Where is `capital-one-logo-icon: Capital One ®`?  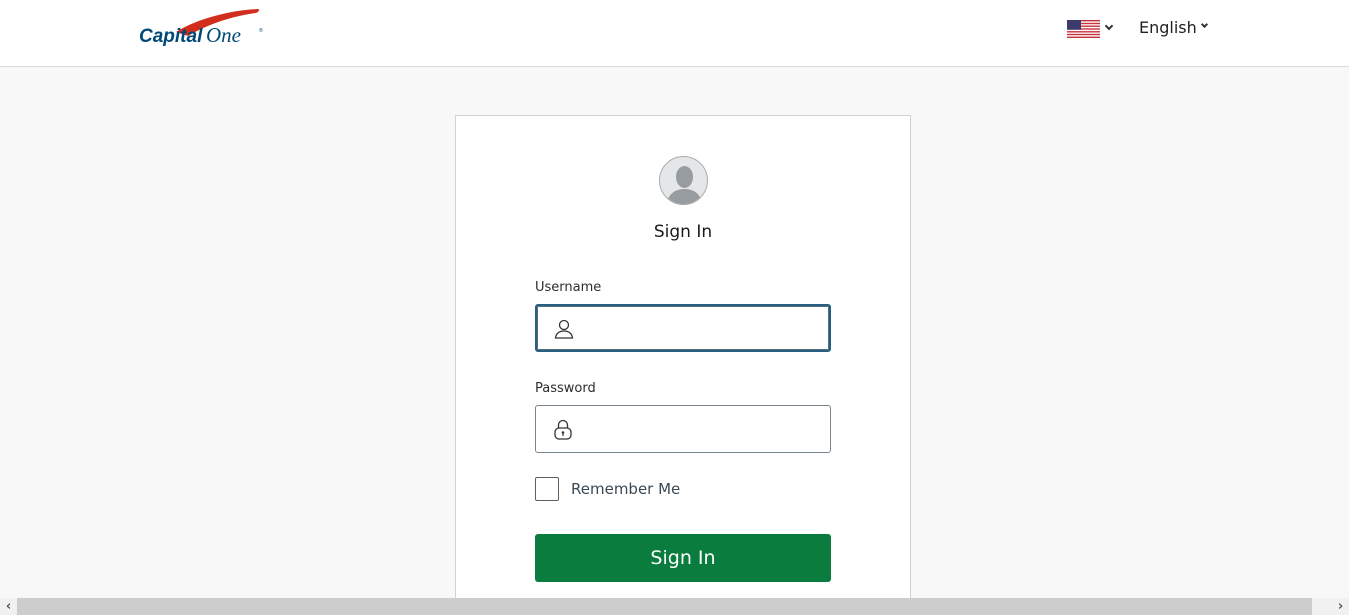
capital-one-logo-icon: Capital One ® is located at coordinates (201, 28).